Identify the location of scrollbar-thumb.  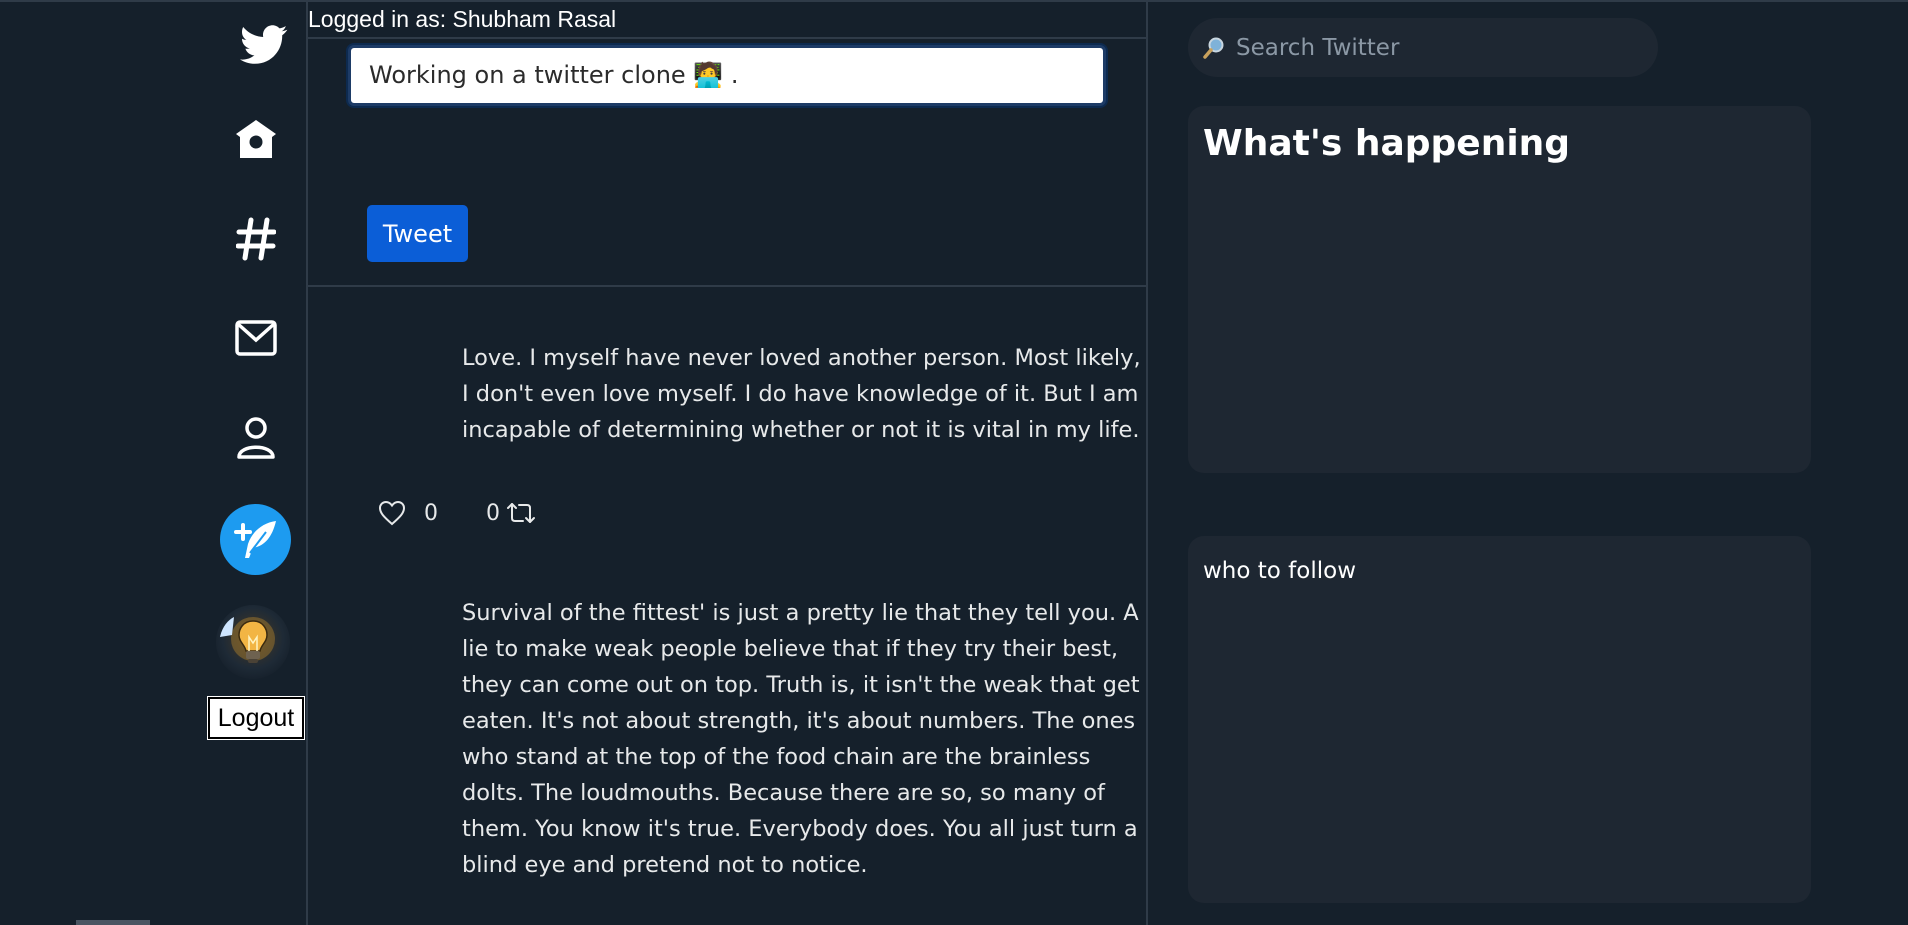
(113, 922).